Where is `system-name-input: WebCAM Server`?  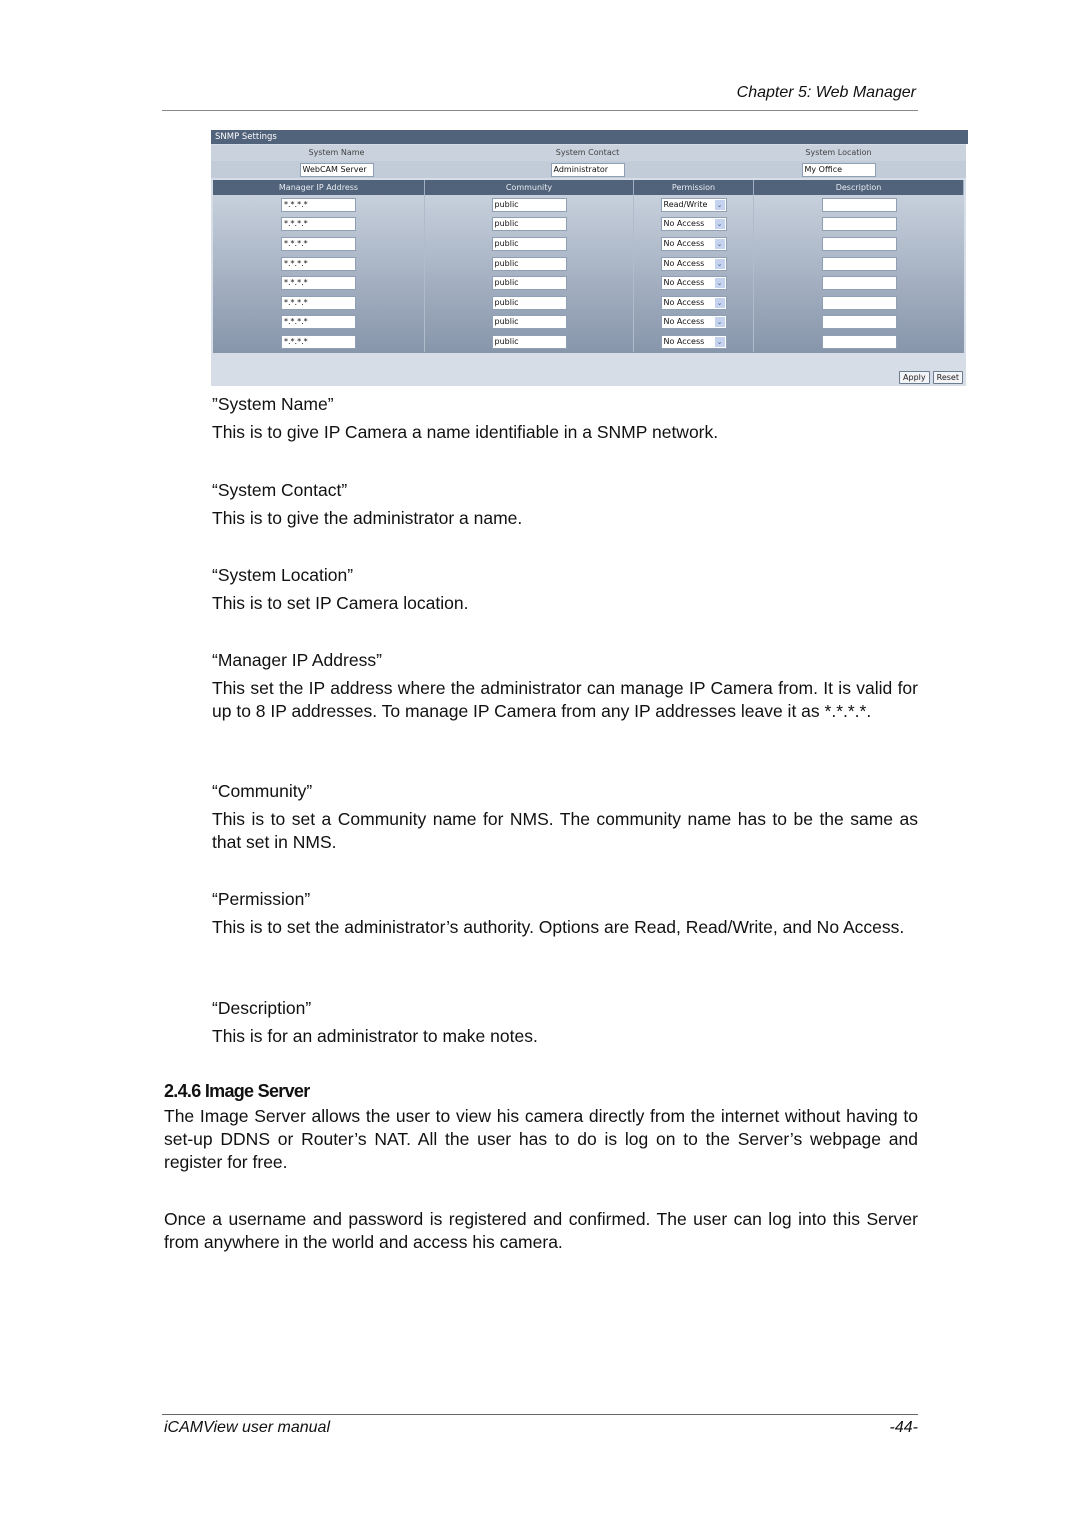 system-name-input: WebCAM Server is located at coordinates (336, 169).